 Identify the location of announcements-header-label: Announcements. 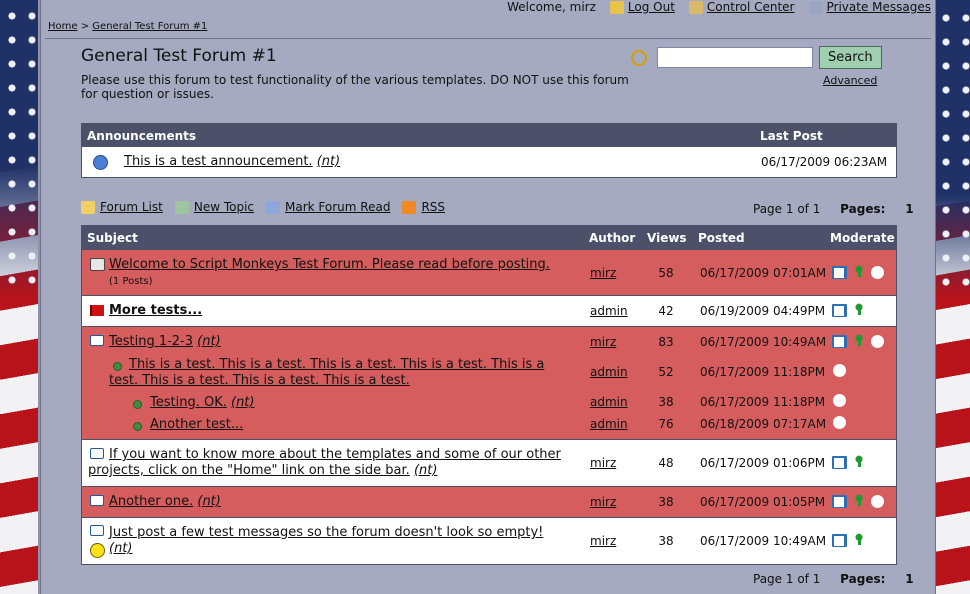
(142, 136).